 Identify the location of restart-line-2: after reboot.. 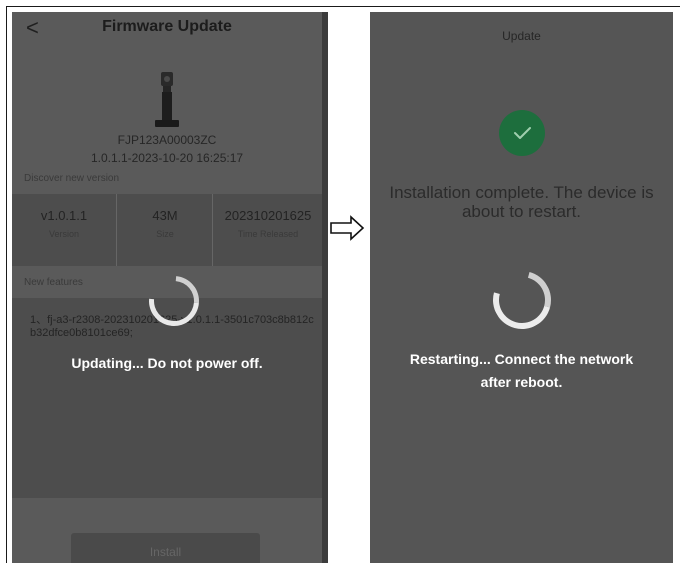
(521, 382).